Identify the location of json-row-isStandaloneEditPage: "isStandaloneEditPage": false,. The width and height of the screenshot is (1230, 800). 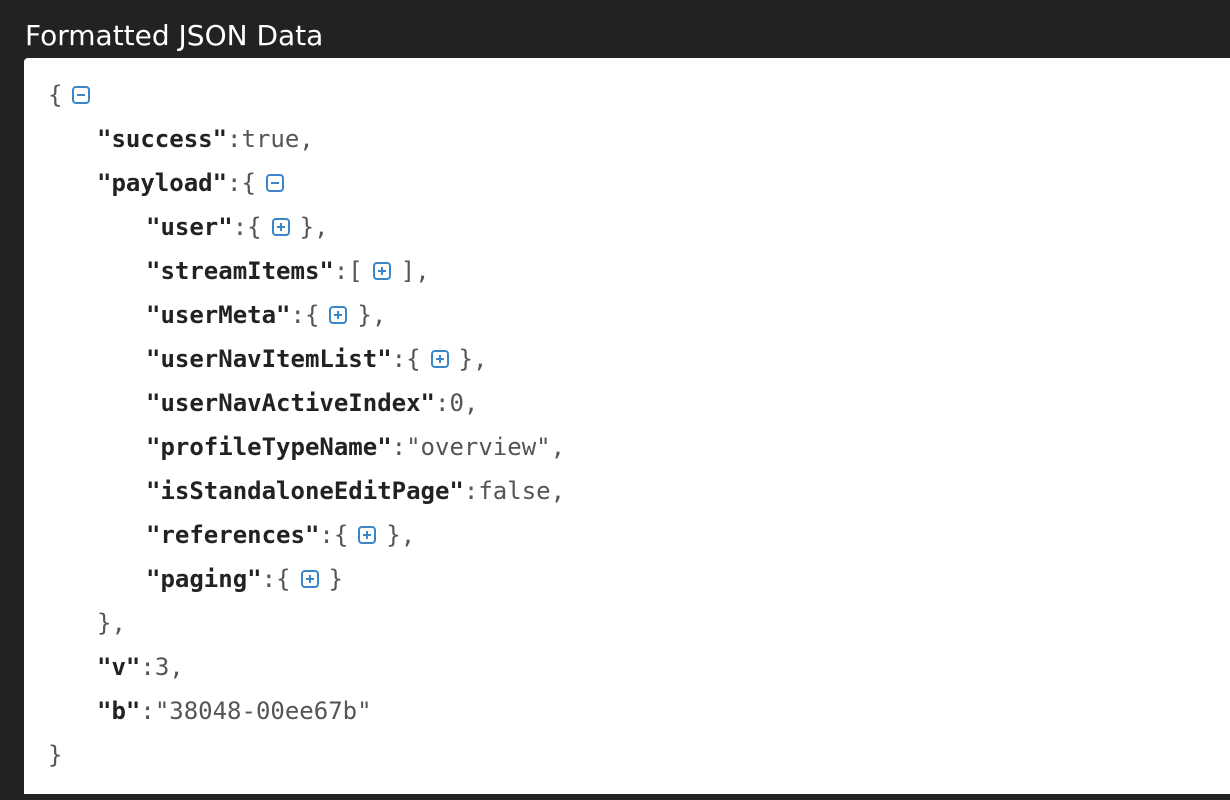
(306, 491).